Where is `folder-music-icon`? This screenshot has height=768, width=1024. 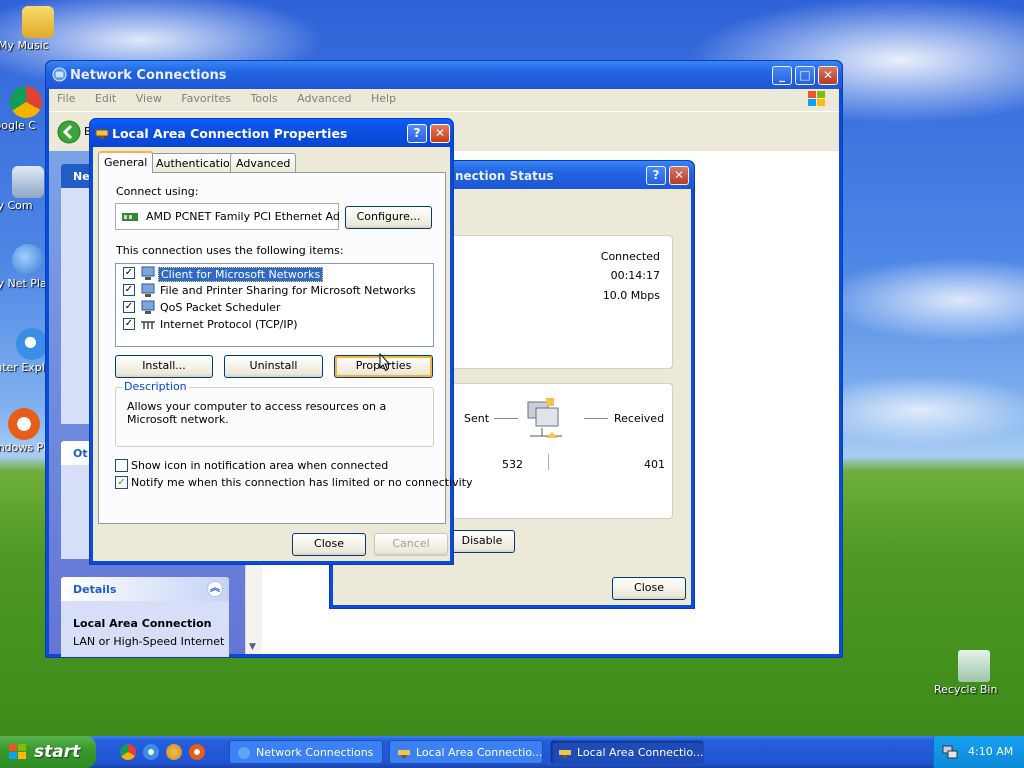 folder-music-icon is located at coordinates (38, 22).